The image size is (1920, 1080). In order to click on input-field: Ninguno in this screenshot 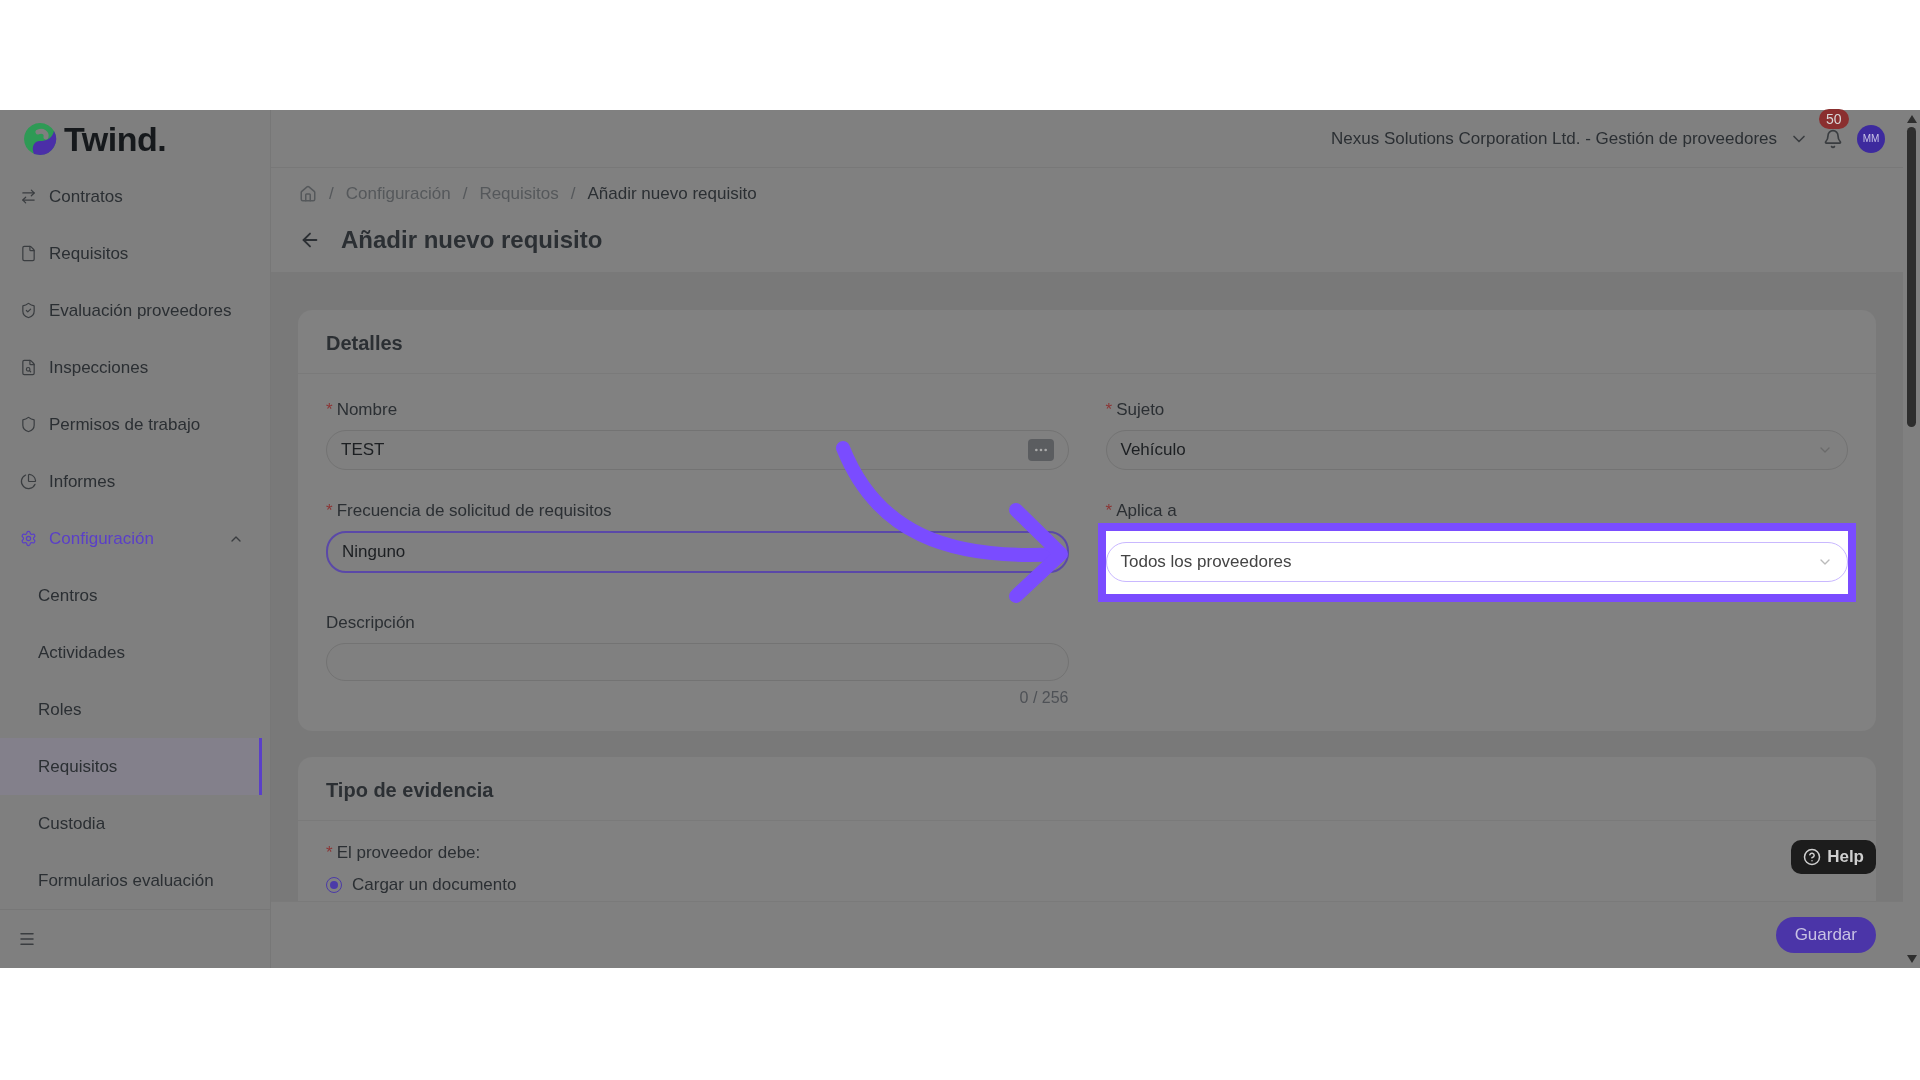, I will do `click(697, 552)`.